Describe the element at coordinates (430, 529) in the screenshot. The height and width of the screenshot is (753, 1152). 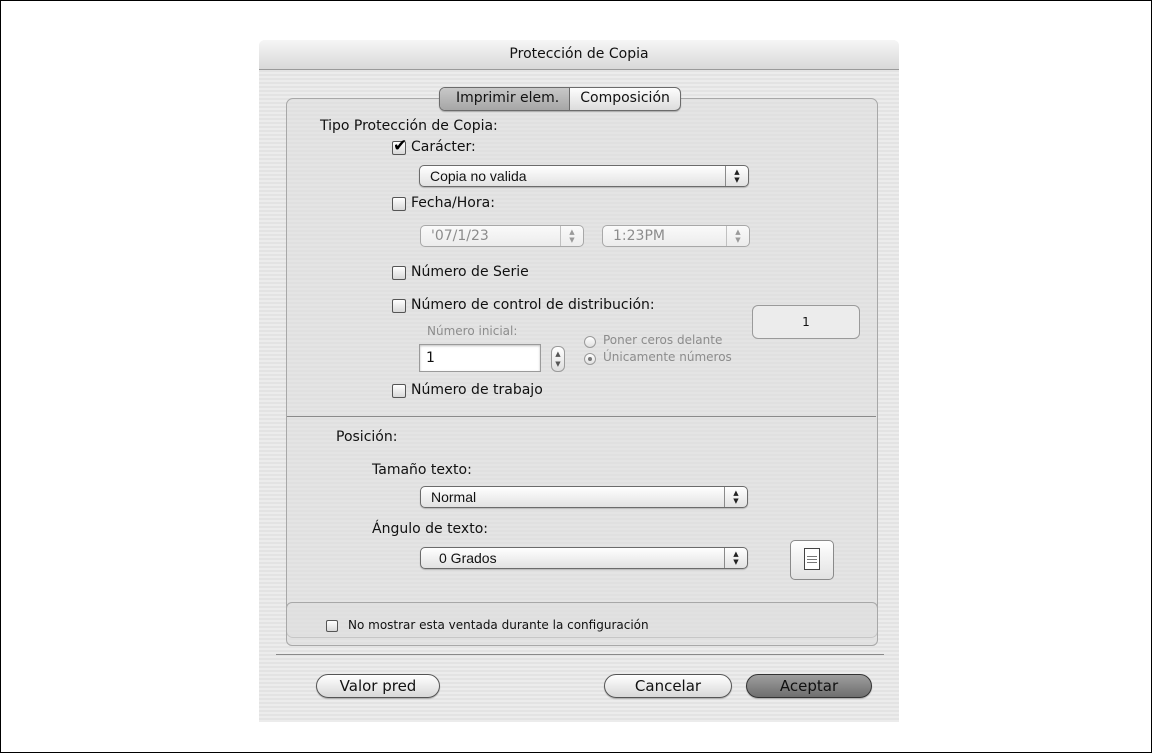
I see `text-angle-label: Ángulo de texto:` at that location.